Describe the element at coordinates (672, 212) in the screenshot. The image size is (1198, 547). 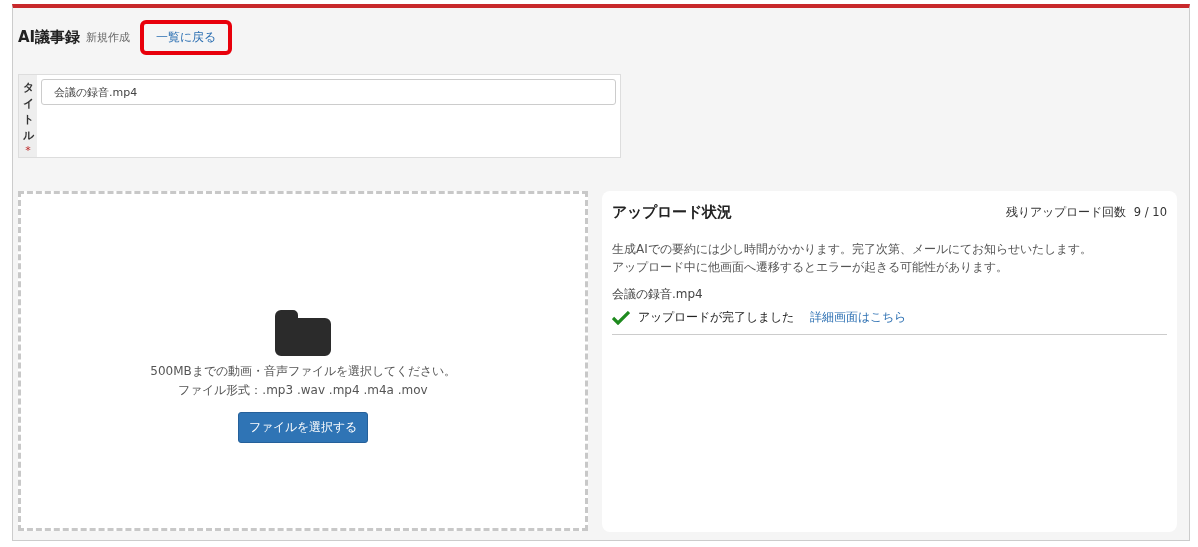
I see `panel-title: アップロード状況` at that location.